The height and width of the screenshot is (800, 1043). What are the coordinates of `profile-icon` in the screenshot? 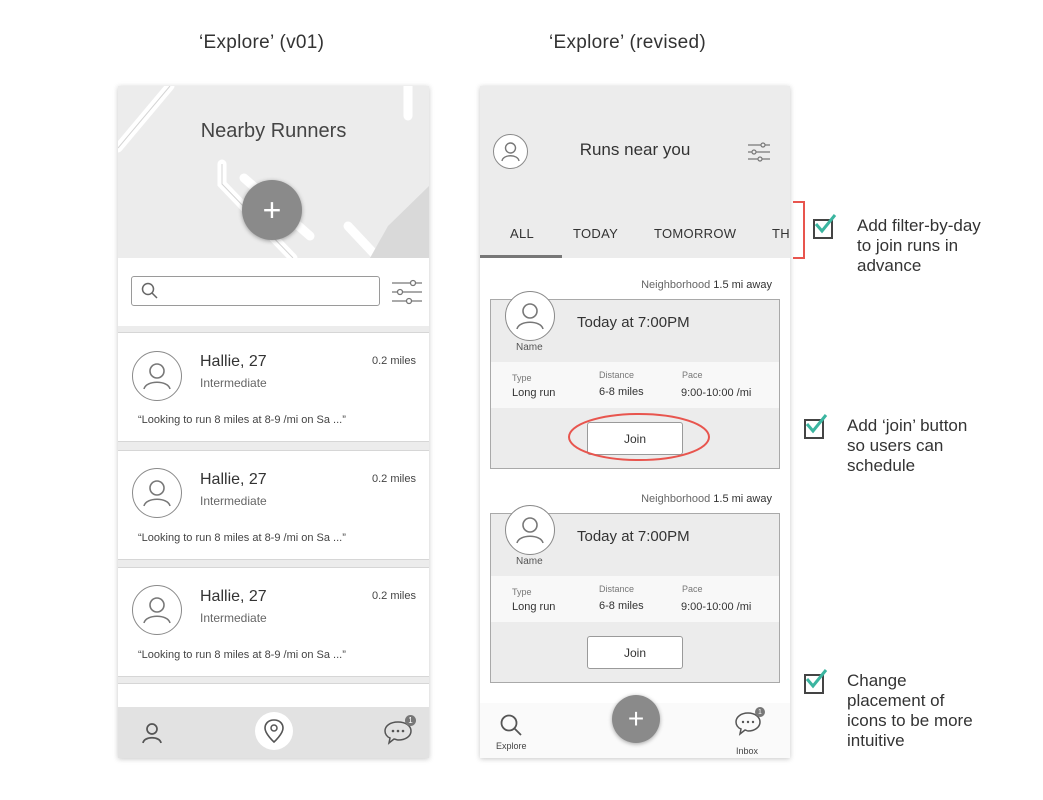 It's located at (152, 733).